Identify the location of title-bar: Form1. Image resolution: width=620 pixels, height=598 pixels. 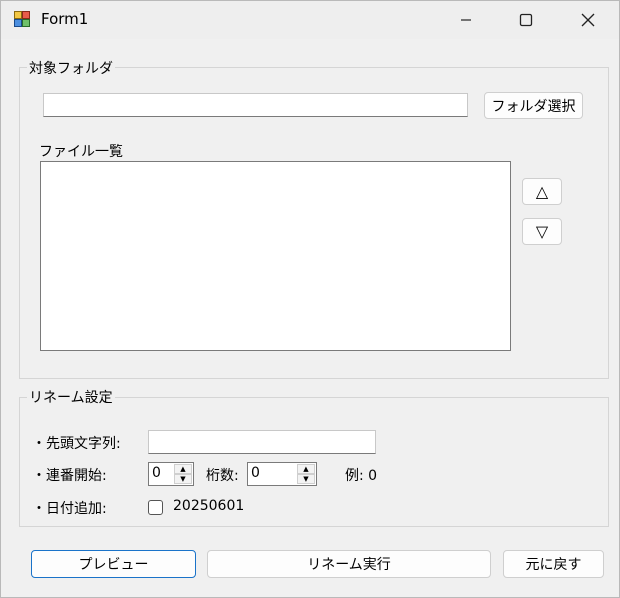
(310, 20).